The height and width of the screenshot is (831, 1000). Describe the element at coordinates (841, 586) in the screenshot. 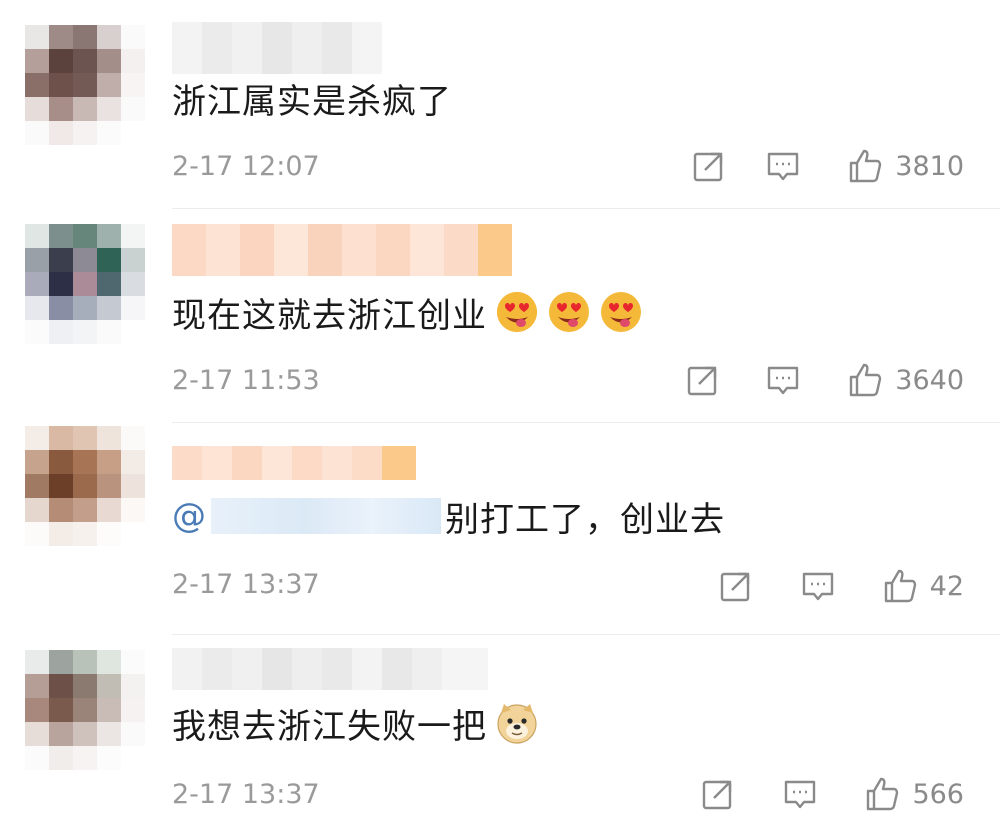

I see `comment-actions: 42` at that location.